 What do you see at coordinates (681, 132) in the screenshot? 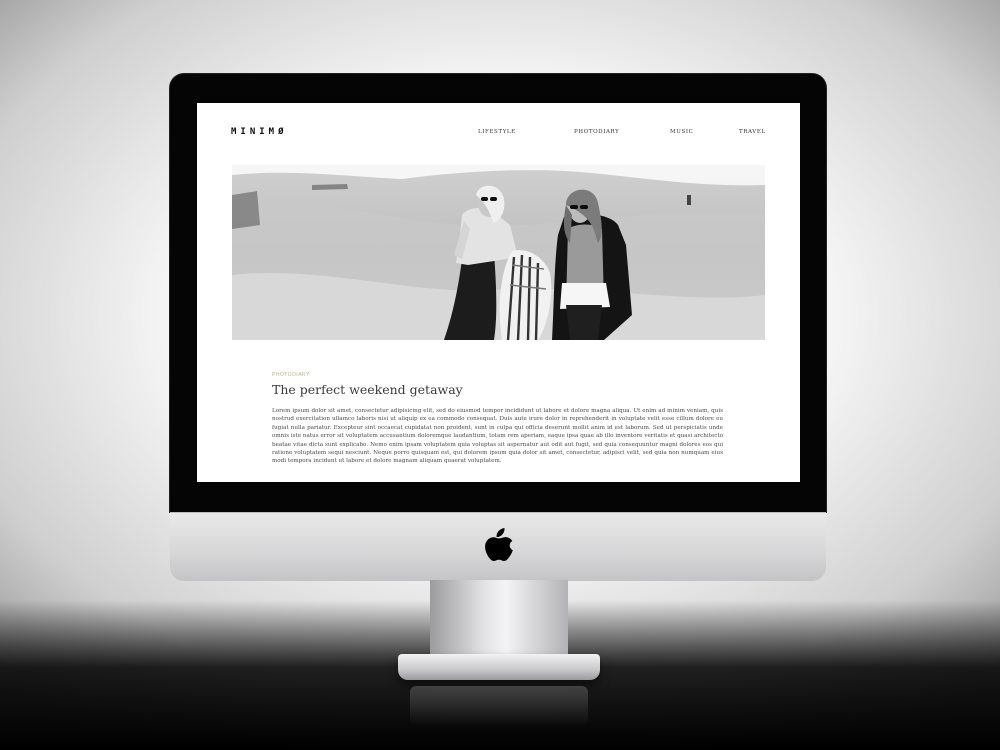
I see `nav-item-music: MUSIC` at bounding box center [681, 132].